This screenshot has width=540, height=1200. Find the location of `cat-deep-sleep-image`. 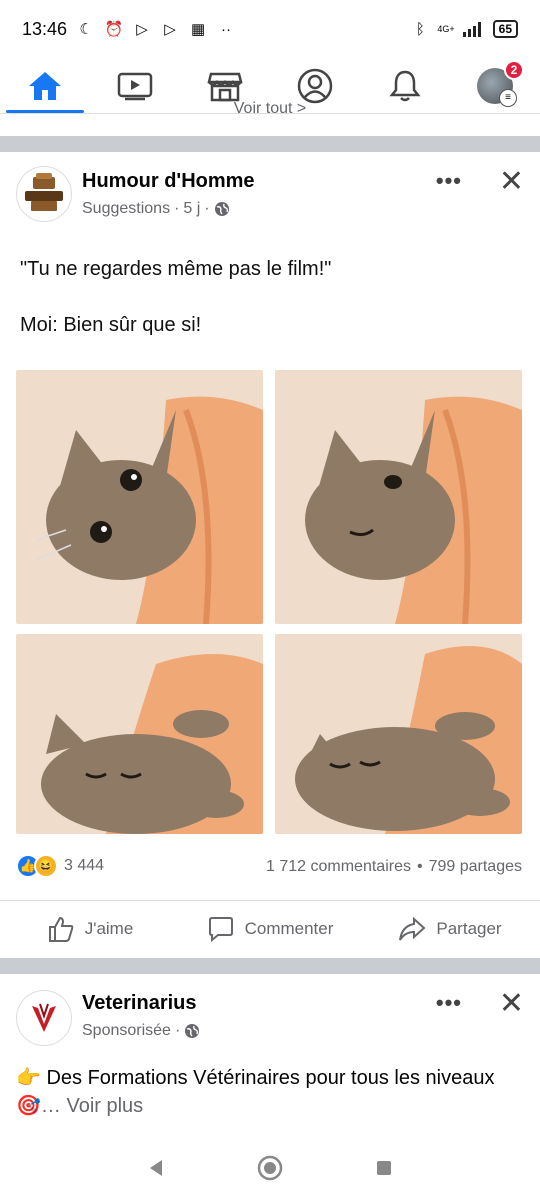

cat-deep-sleep-image is located at coordinates (398, 734).